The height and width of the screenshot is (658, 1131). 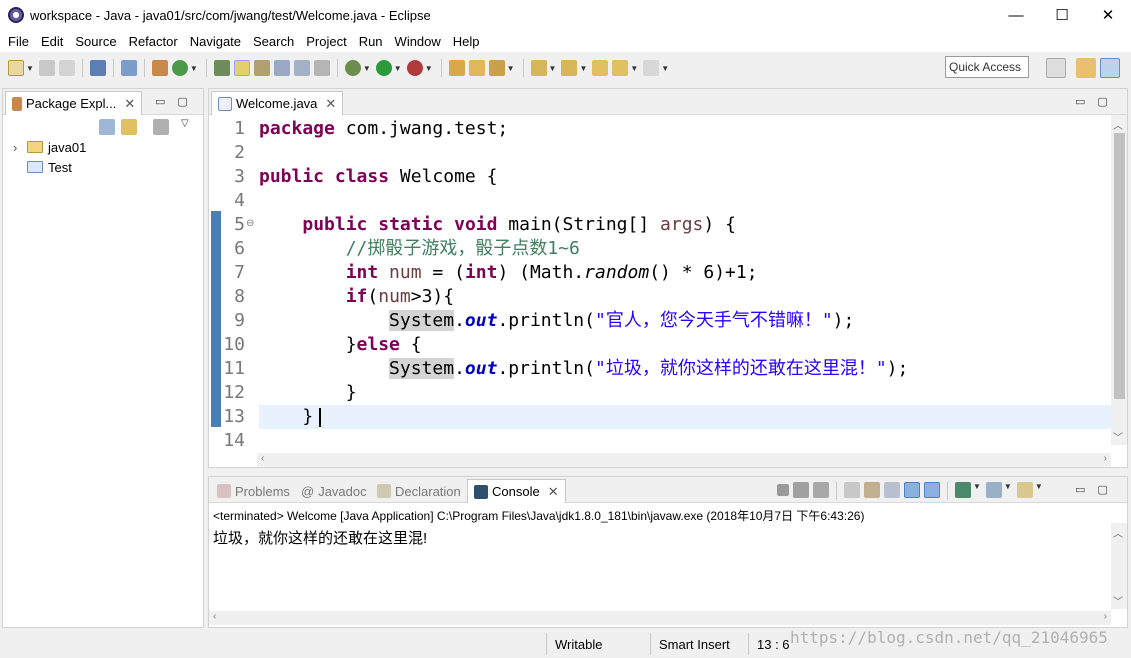 I want to click on tab-declaration: Declaration, so click(x=419, y=491).